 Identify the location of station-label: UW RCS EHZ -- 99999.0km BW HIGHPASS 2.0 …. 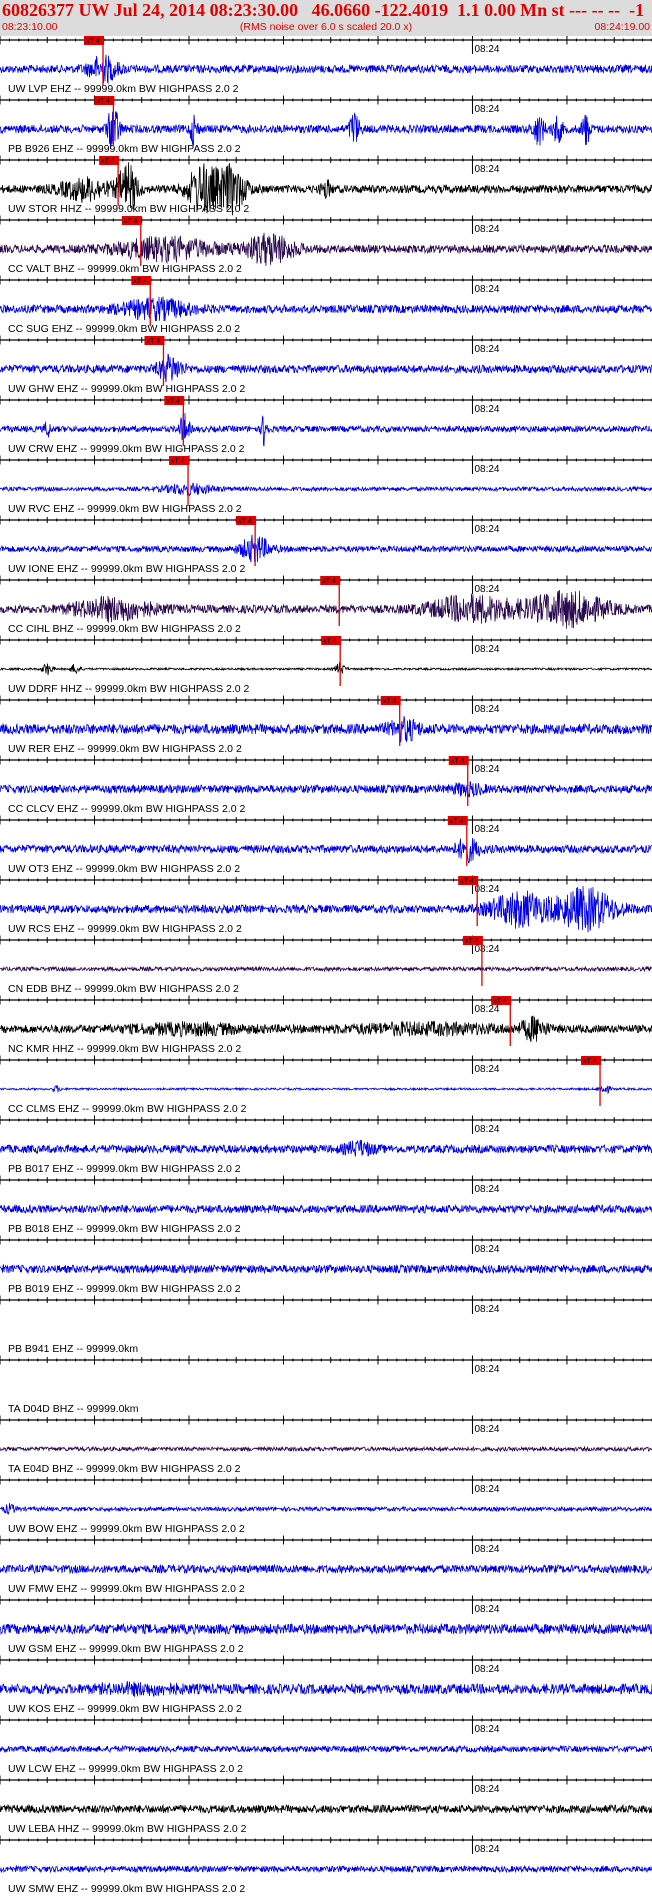
(125, 929).